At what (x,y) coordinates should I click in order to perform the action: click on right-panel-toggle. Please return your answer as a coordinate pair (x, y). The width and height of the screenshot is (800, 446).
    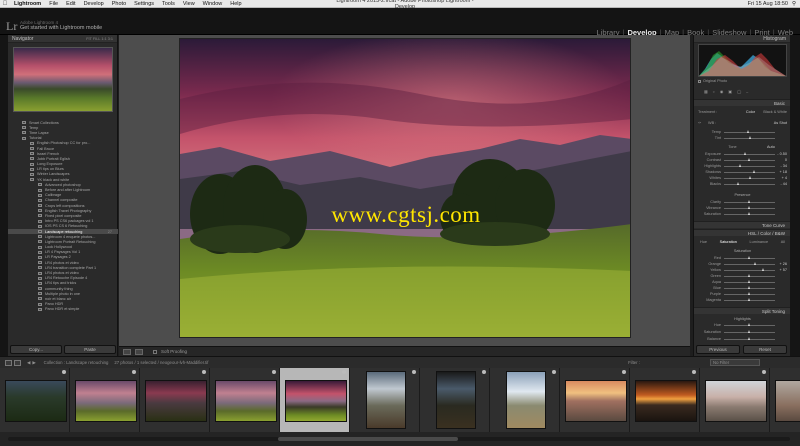
    Looking at the image, I should click on (795, 195).